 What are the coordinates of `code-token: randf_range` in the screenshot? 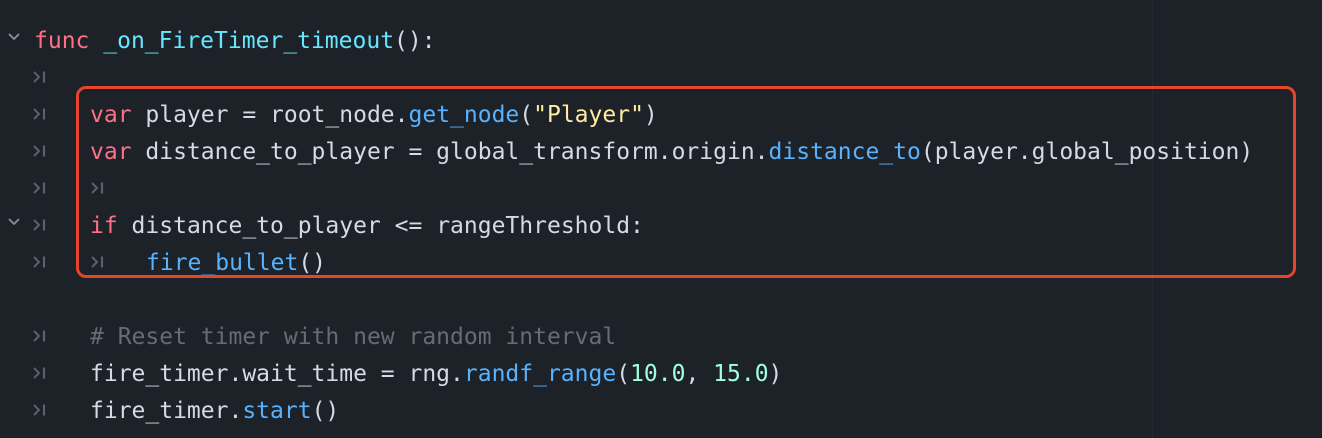 It's located at (540, 374).